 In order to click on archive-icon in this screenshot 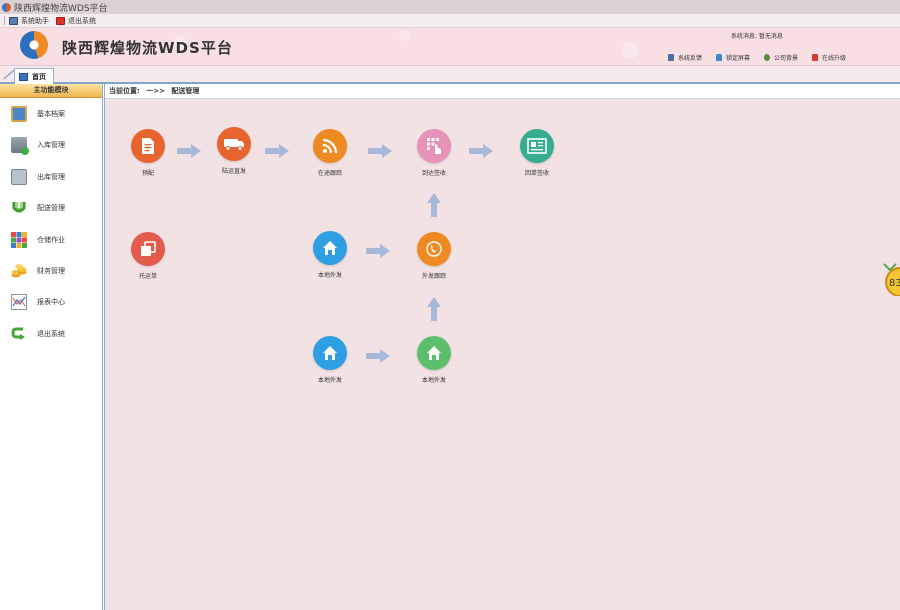, I will do `click(19, 114)`.